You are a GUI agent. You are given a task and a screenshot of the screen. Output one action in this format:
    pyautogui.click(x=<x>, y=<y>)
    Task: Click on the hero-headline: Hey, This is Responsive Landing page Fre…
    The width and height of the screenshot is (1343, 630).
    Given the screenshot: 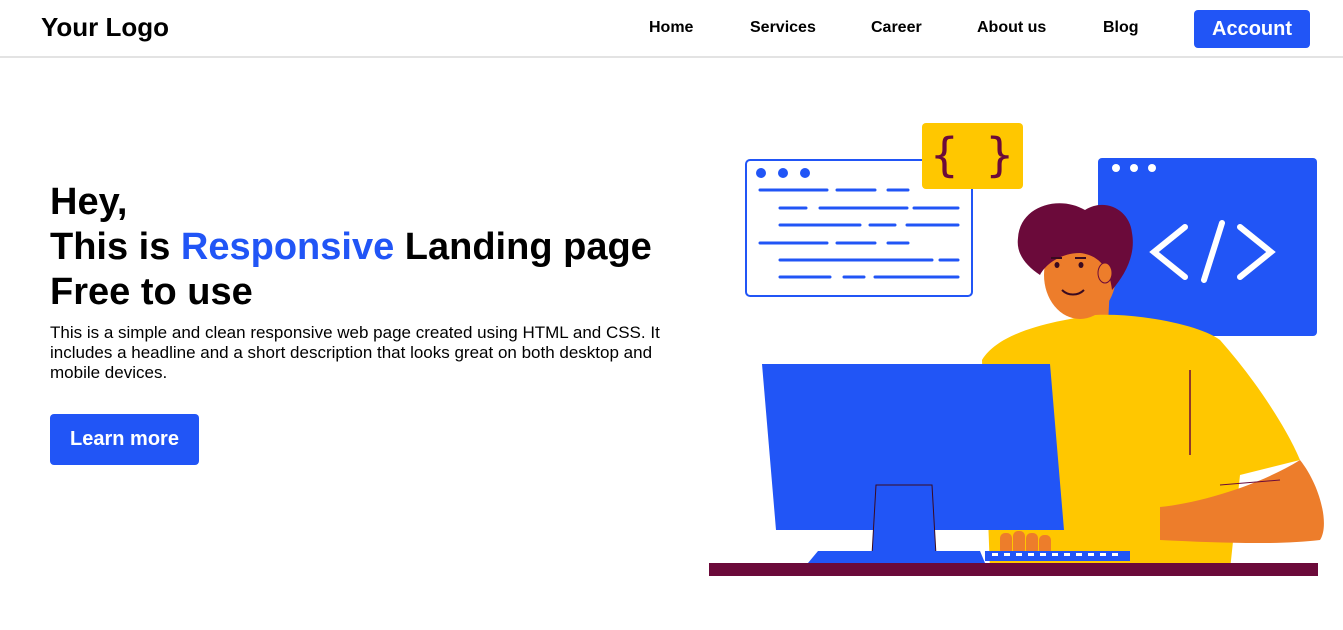 What is the action you would take?
    pyautogui.click(x=360, y=247)
    